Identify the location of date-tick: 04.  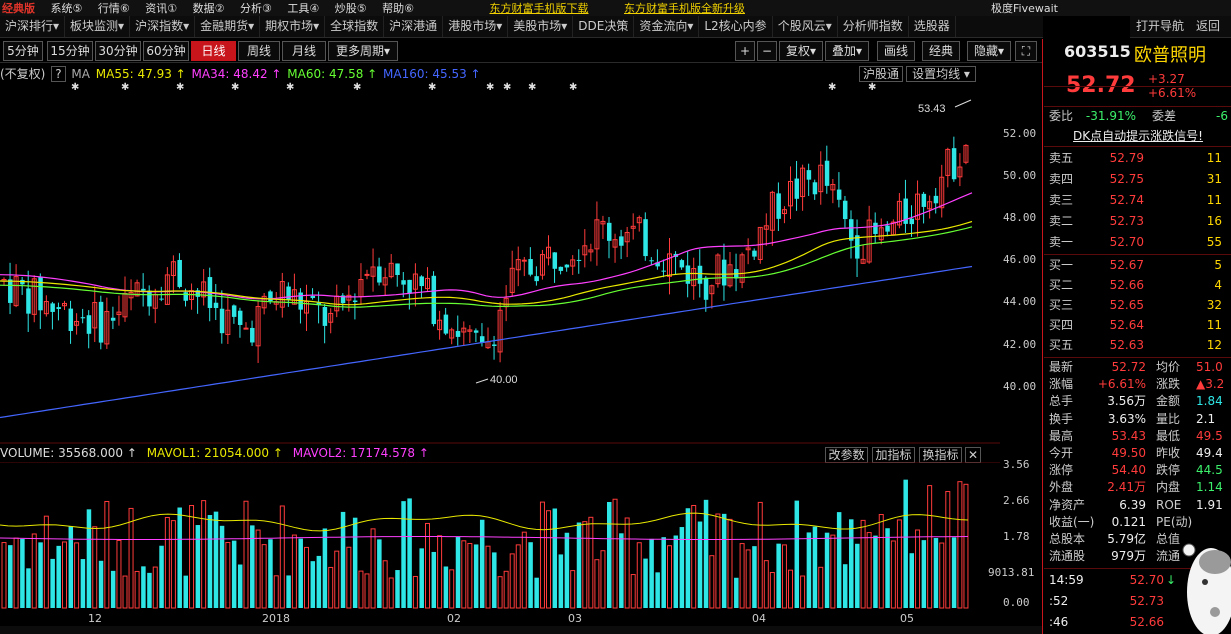
(759, 618).